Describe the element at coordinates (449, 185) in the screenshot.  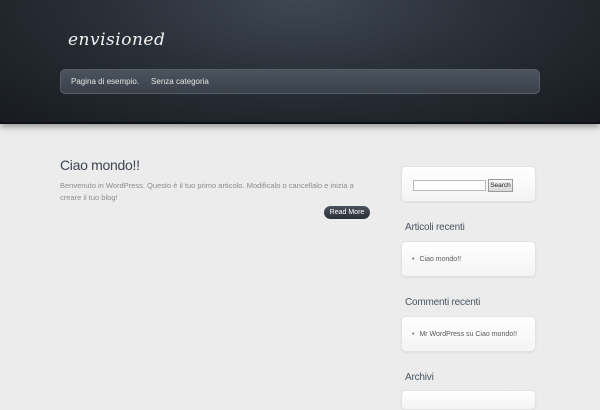
I see `search-input` at that location.